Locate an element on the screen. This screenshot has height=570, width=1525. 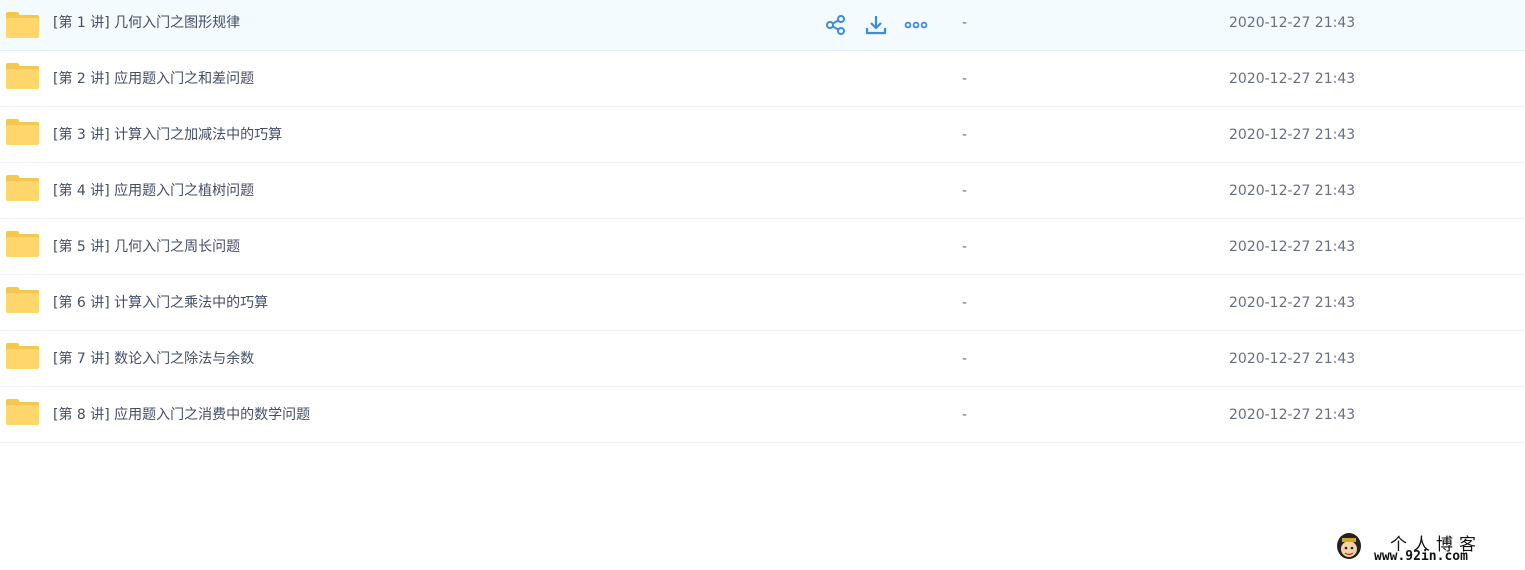
file-name: [第 3 讲] 计算入门之加减法中的巧算 is located at coordinates (167, 135).